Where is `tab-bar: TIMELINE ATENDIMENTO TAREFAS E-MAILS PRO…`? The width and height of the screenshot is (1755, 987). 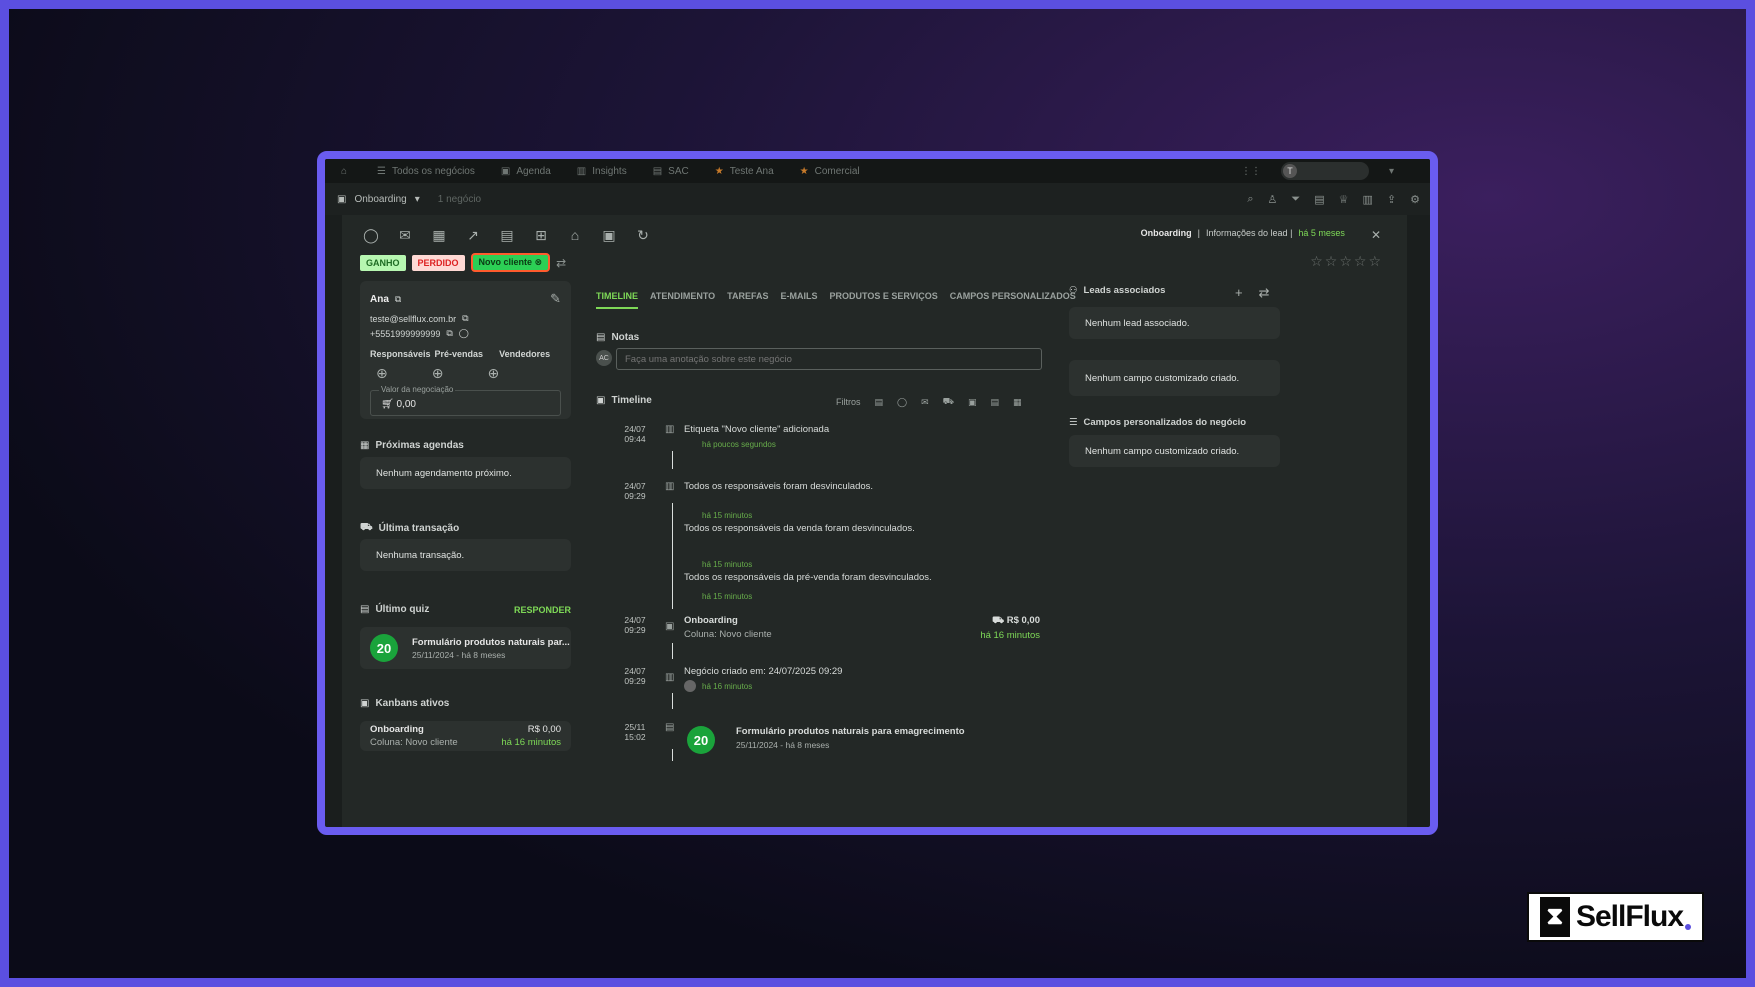 tab-bar: TIMELINE ATENDIMENTO TAREFAS E-MAILS PRO… is located at coordinates (836, 300).